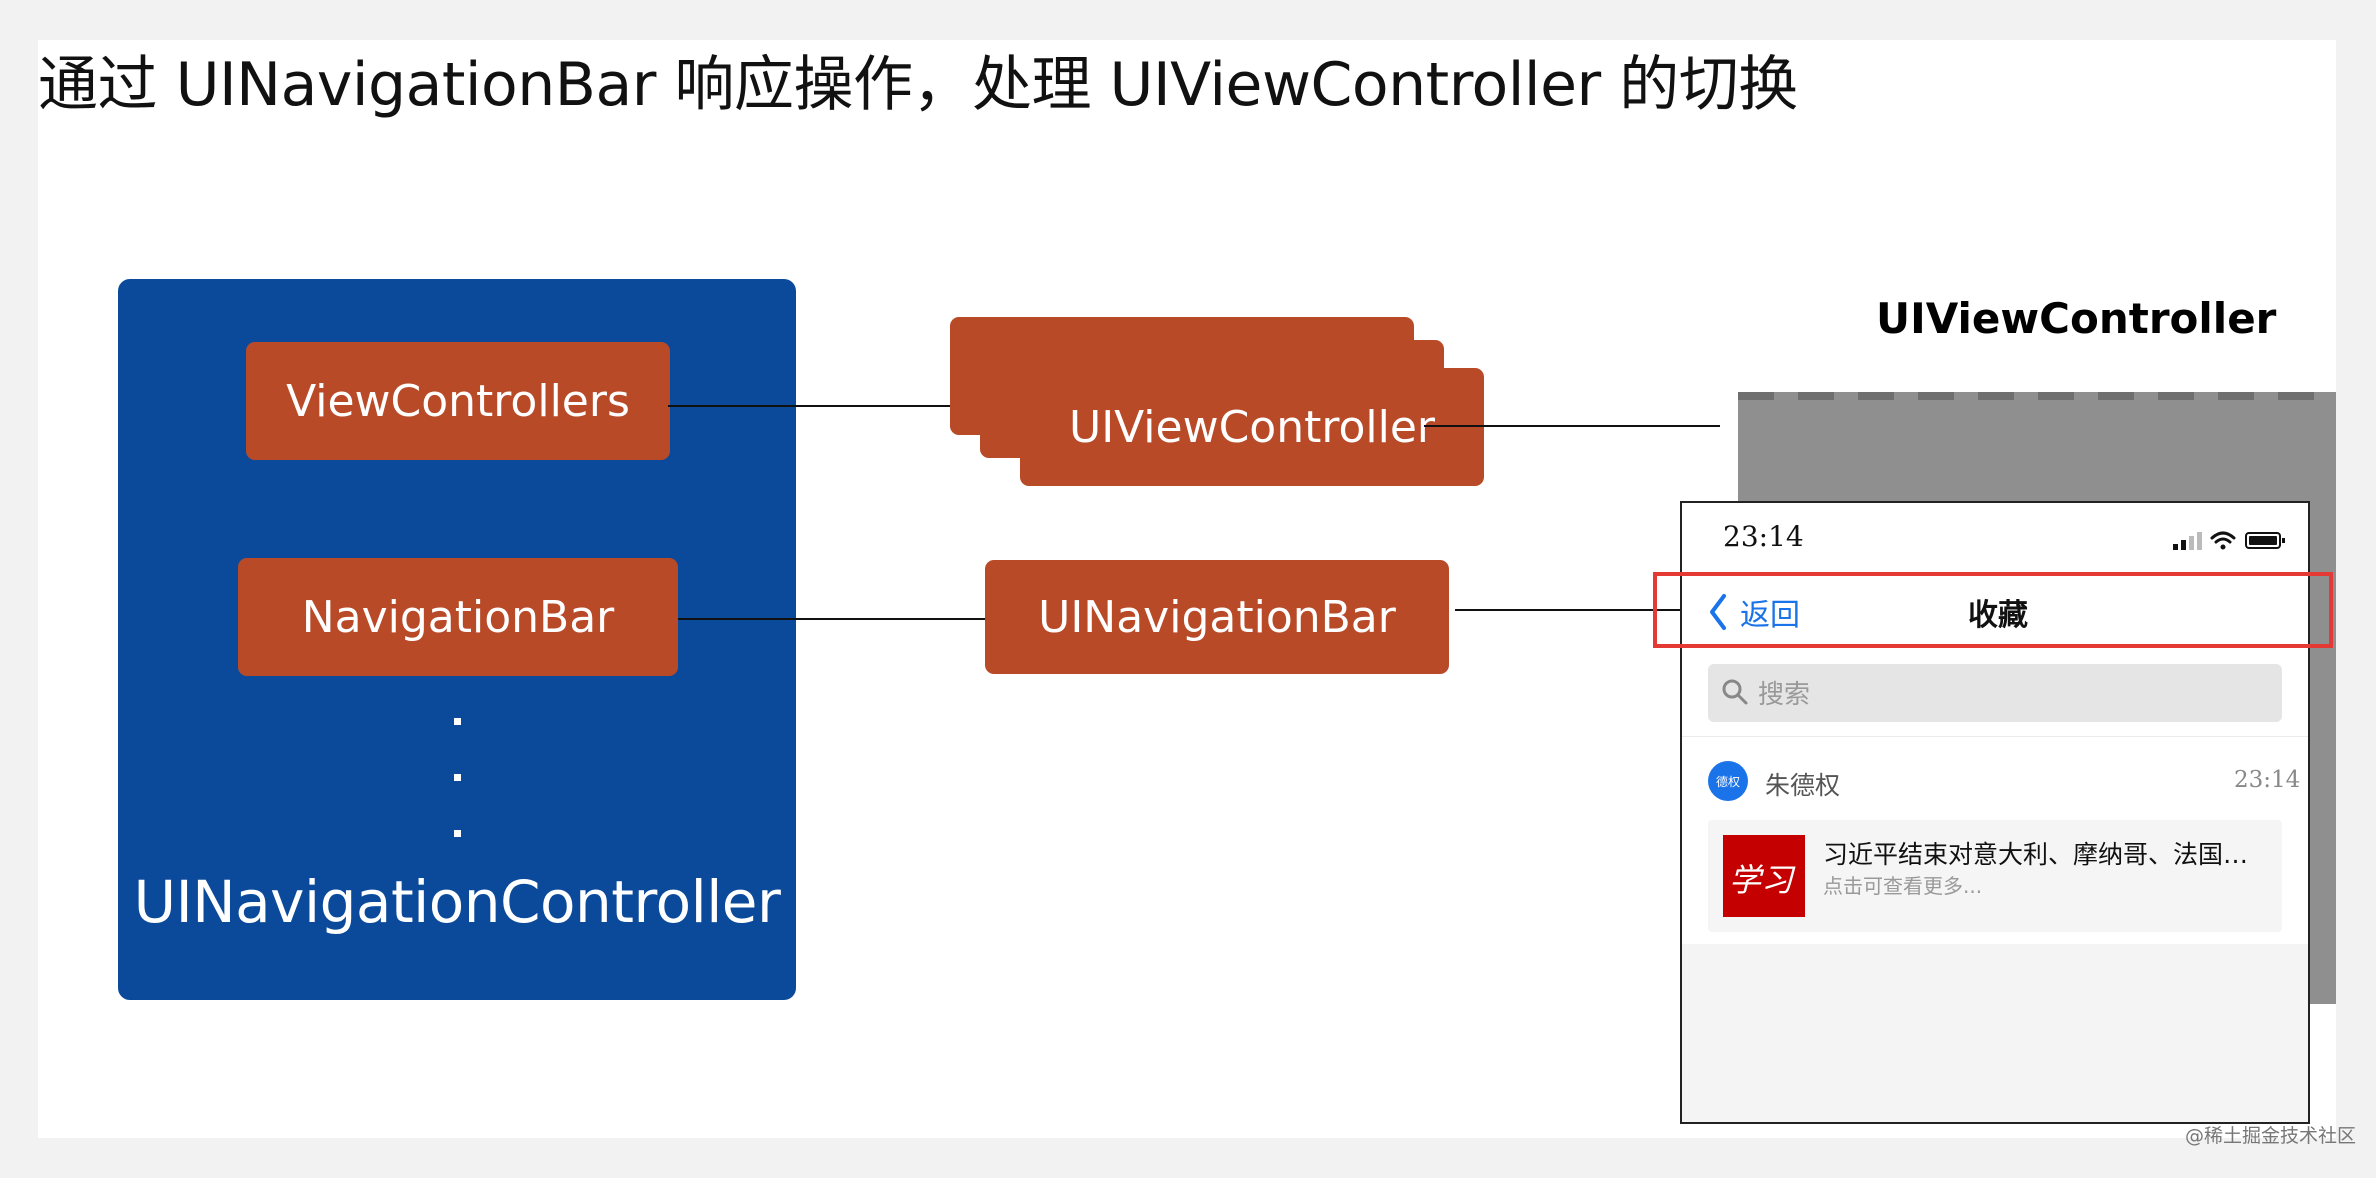 Image resolution: width=2376 pixels, height=1178 pixels. I want to click on back-button: 返回, so click(1770, 612).